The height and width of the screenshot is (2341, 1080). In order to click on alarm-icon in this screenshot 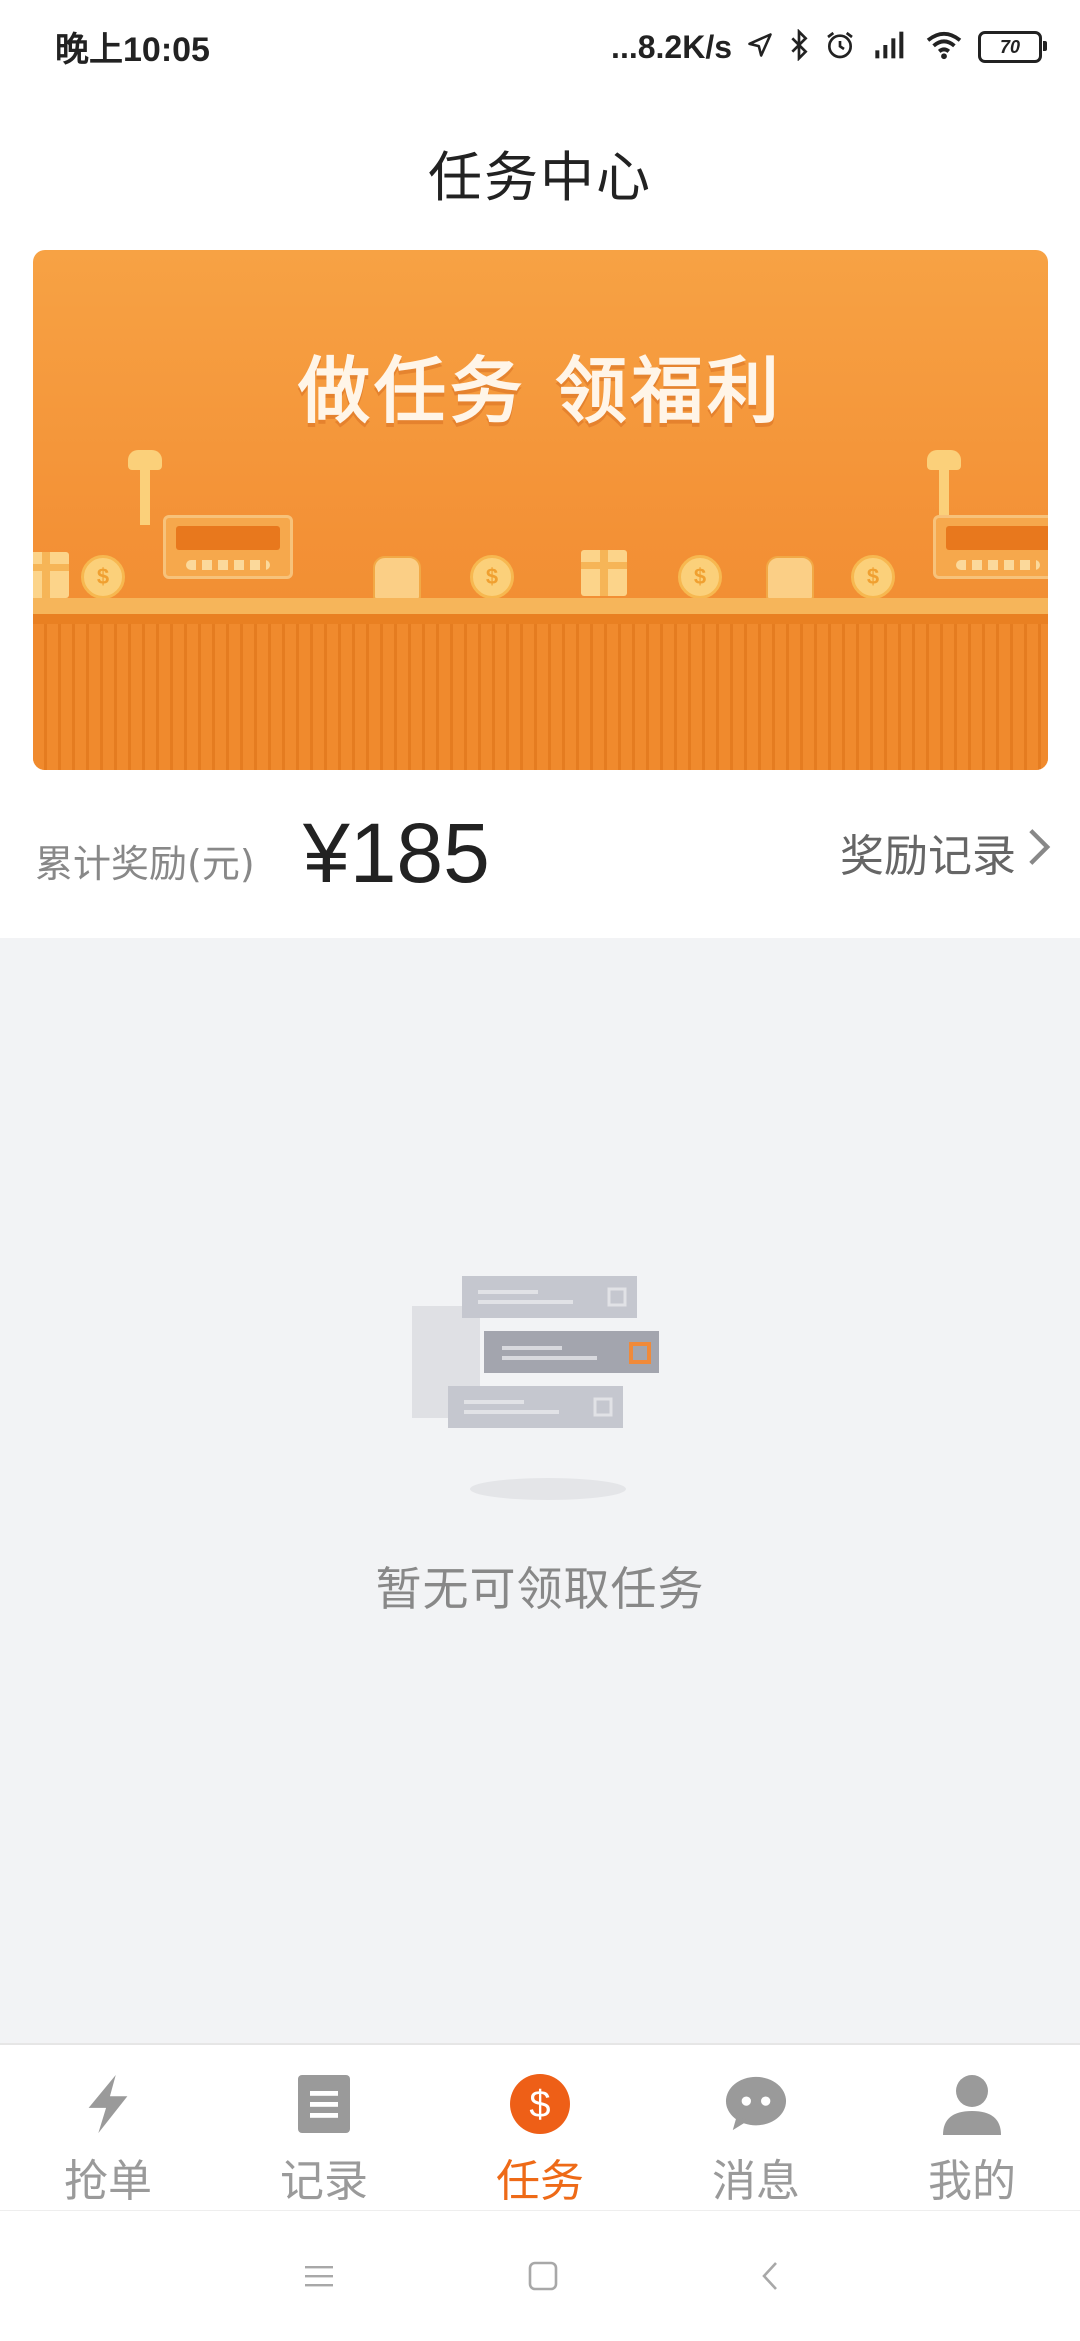, I will do `click(840, 47)`.